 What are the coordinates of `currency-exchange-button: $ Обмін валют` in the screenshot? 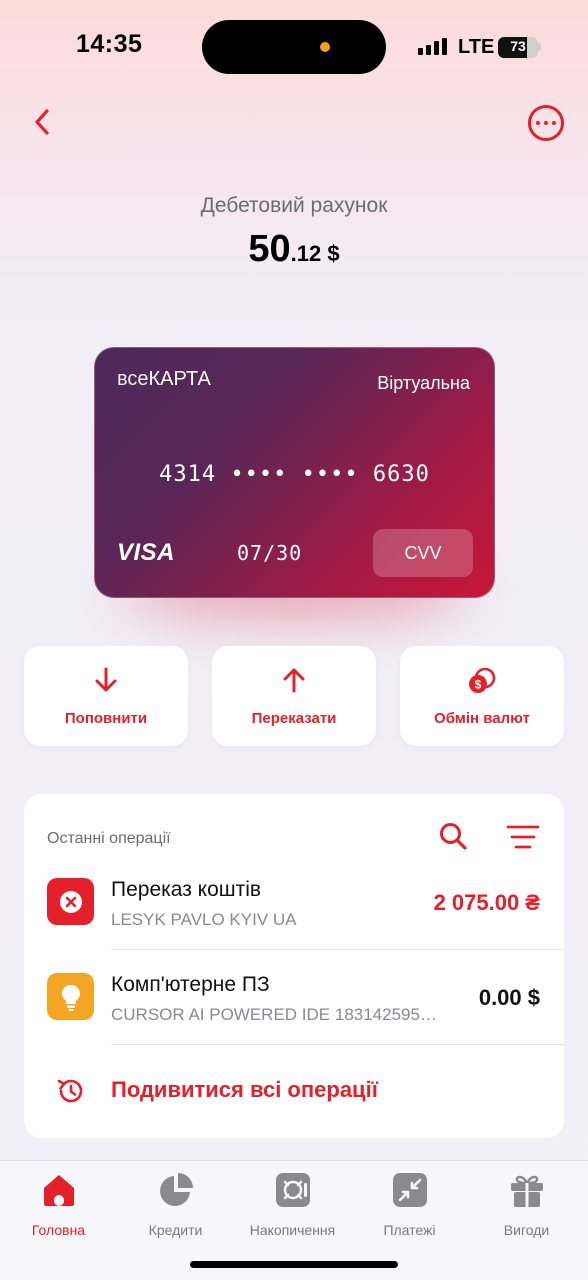 It's located at (482, 696).